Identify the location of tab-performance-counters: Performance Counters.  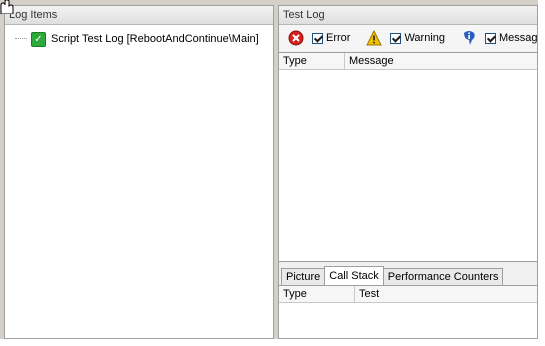
(443, 276).